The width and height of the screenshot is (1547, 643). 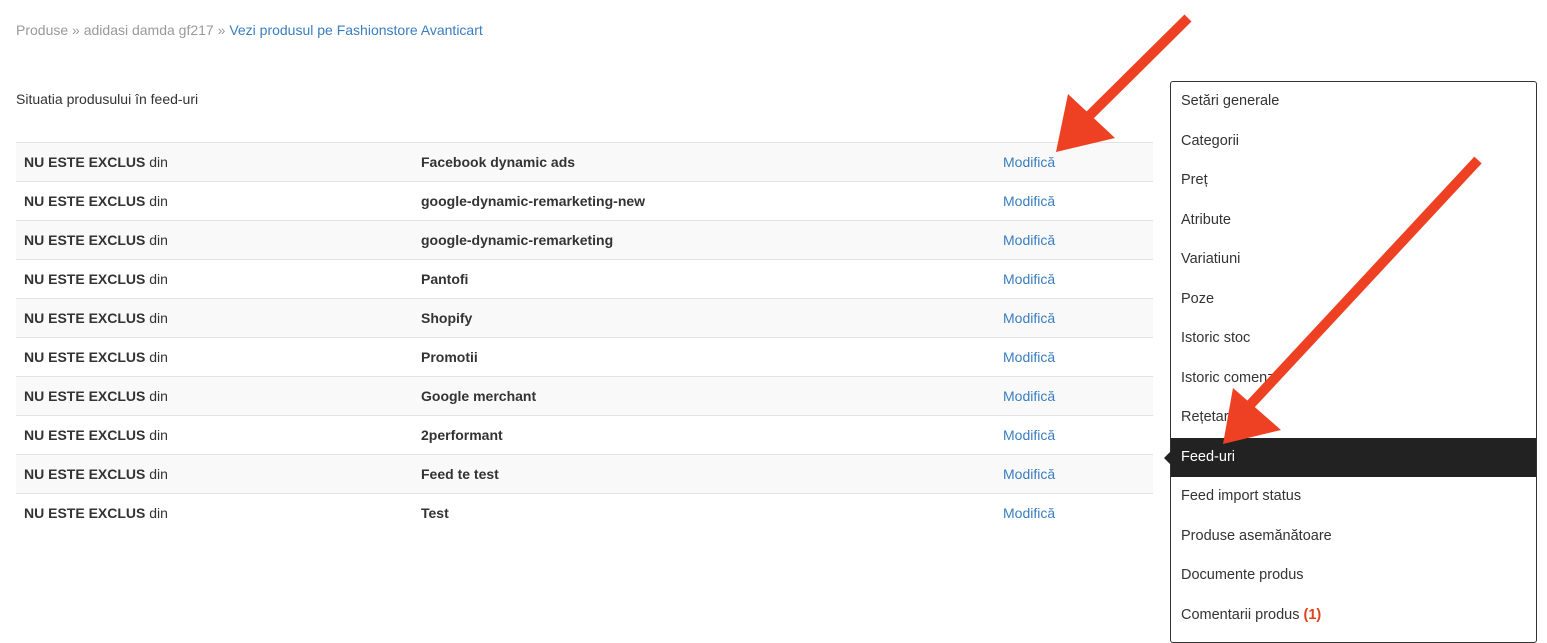 What do you see at coordinates (1230, 101) in the screenshot?
I see `sidebar-item-label: Setări generale` at bounding box center [1230, 101].